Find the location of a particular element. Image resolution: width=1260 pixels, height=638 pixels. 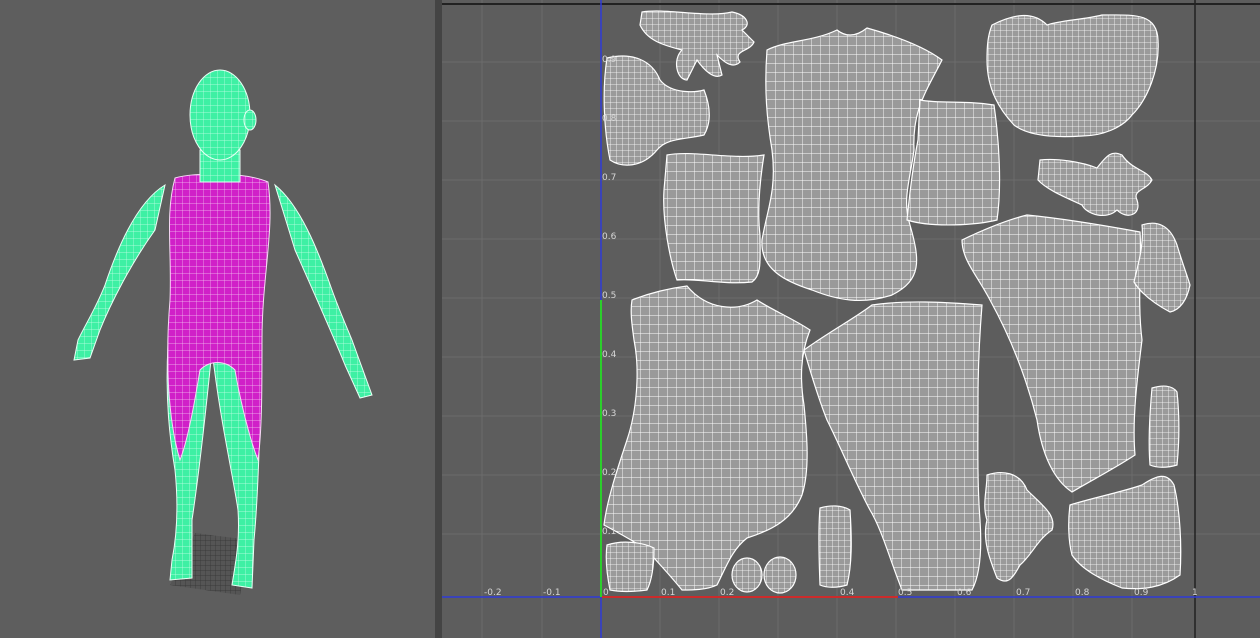

x-tick: 1 is located at coordinates (1195, 593).